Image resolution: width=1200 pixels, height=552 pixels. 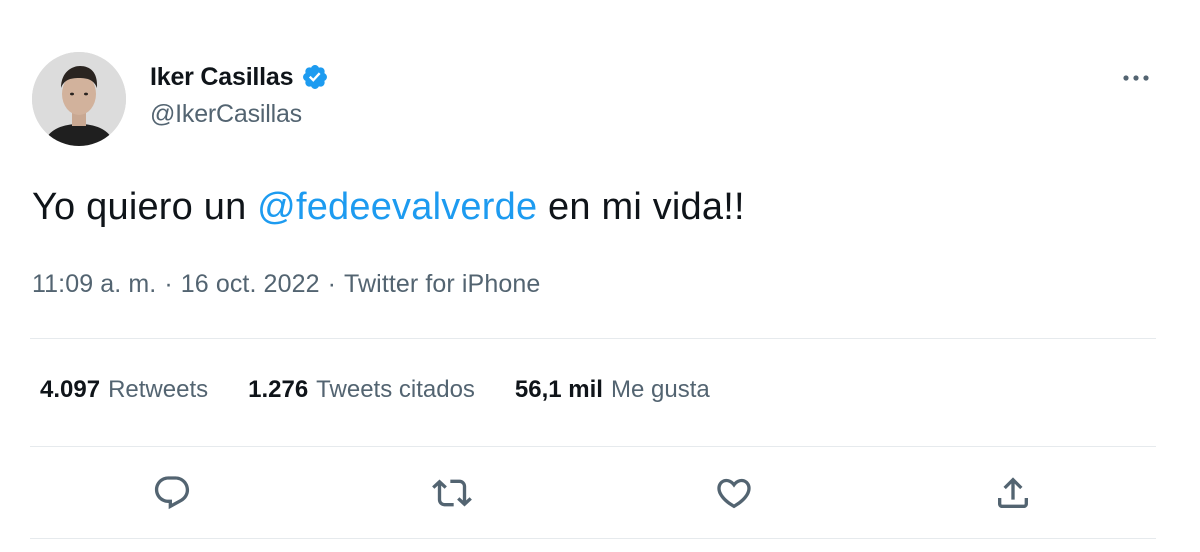 I want to click on tweet-date: 16 oct. 2022, so click(x=250, y=284).